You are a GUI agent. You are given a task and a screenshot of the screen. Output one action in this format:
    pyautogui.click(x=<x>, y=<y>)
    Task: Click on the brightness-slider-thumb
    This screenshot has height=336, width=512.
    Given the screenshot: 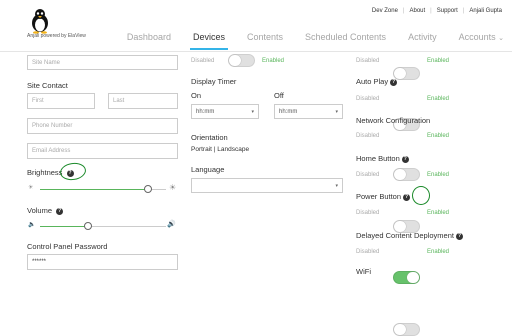 What is the action you would take?
    pyautogui.click(x=148, y=189)
    